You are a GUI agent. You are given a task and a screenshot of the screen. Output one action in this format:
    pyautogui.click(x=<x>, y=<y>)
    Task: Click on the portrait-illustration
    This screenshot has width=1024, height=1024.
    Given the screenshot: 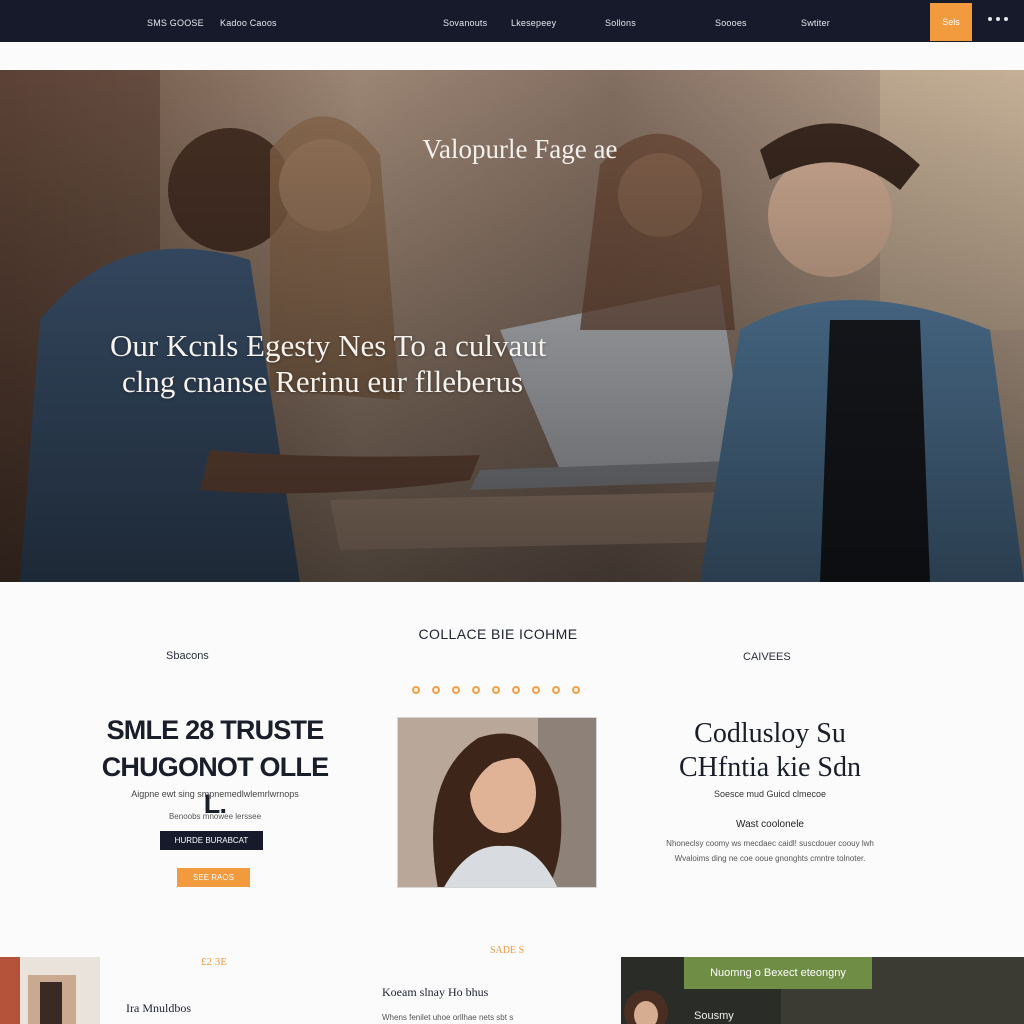 What is the action you would take?
    pyautogui.click(x=497, y=802)
    